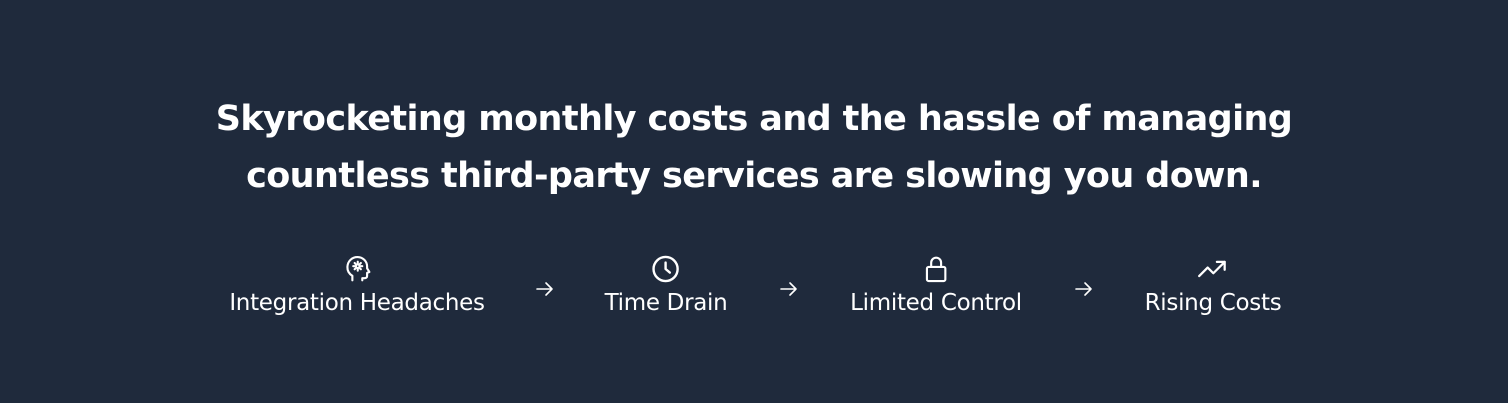 This screenshot has width=1508, height=403. I want to click on step-rising-costs: Rising Costs, so click(1213, 284).